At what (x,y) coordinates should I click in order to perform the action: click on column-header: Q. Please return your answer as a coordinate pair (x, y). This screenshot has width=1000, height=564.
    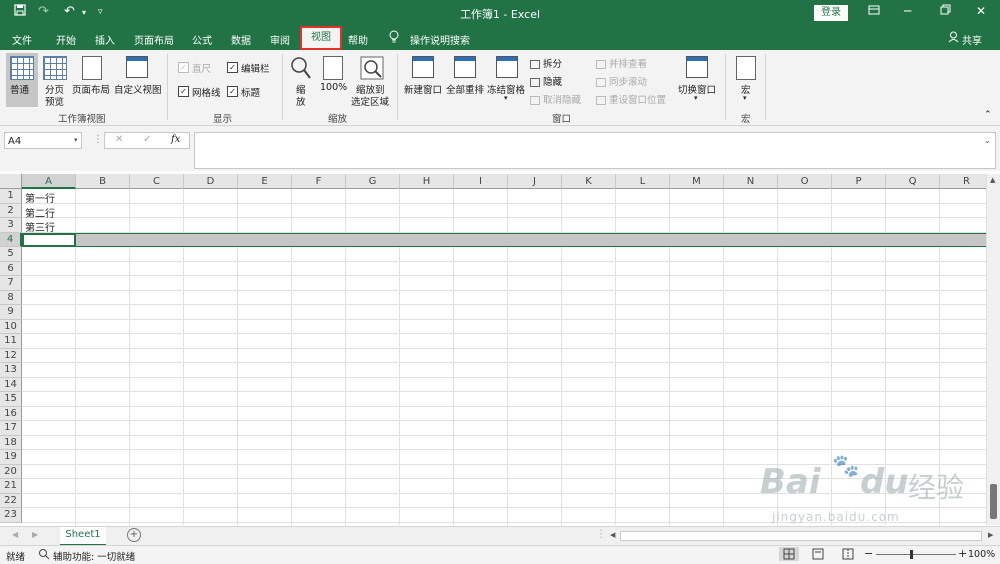
    Looking at the image, I should click on (913, 181).